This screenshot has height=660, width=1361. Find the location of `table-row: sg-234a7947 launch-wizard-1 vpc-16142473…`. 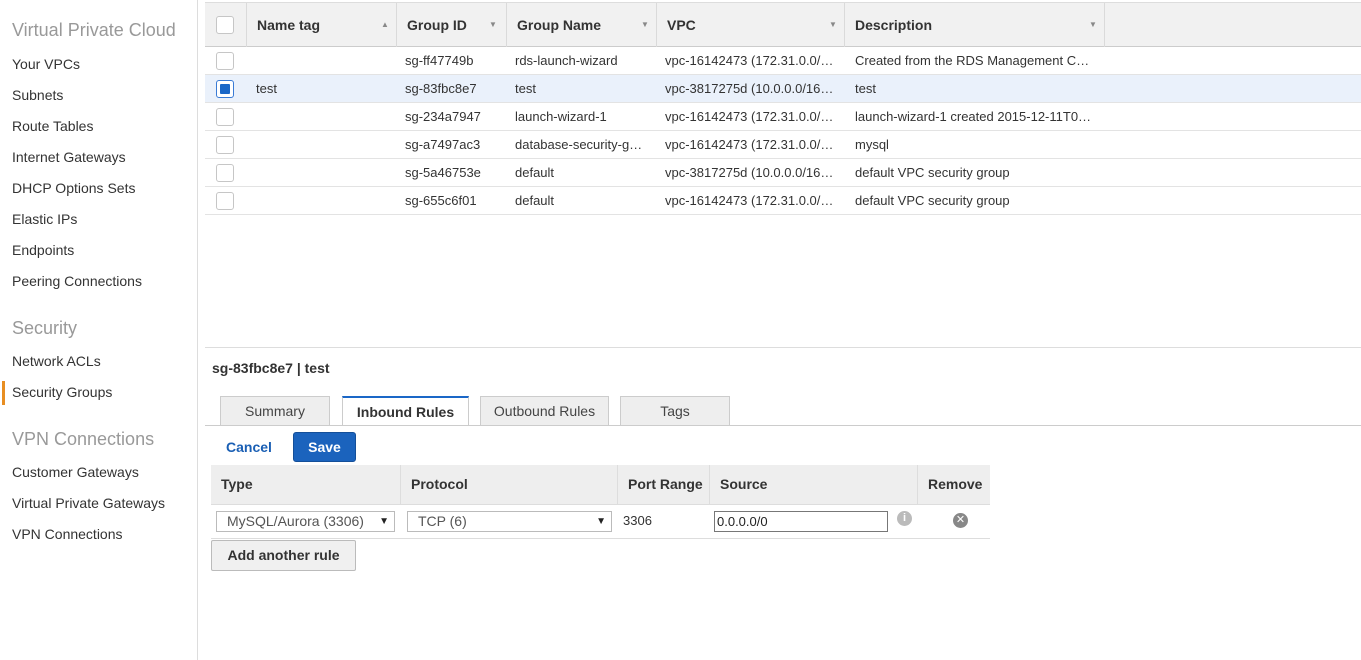

table-row: sg-234a7947 launch-wizard-1 vpc-16142473… is located at coordinates (783, 117).